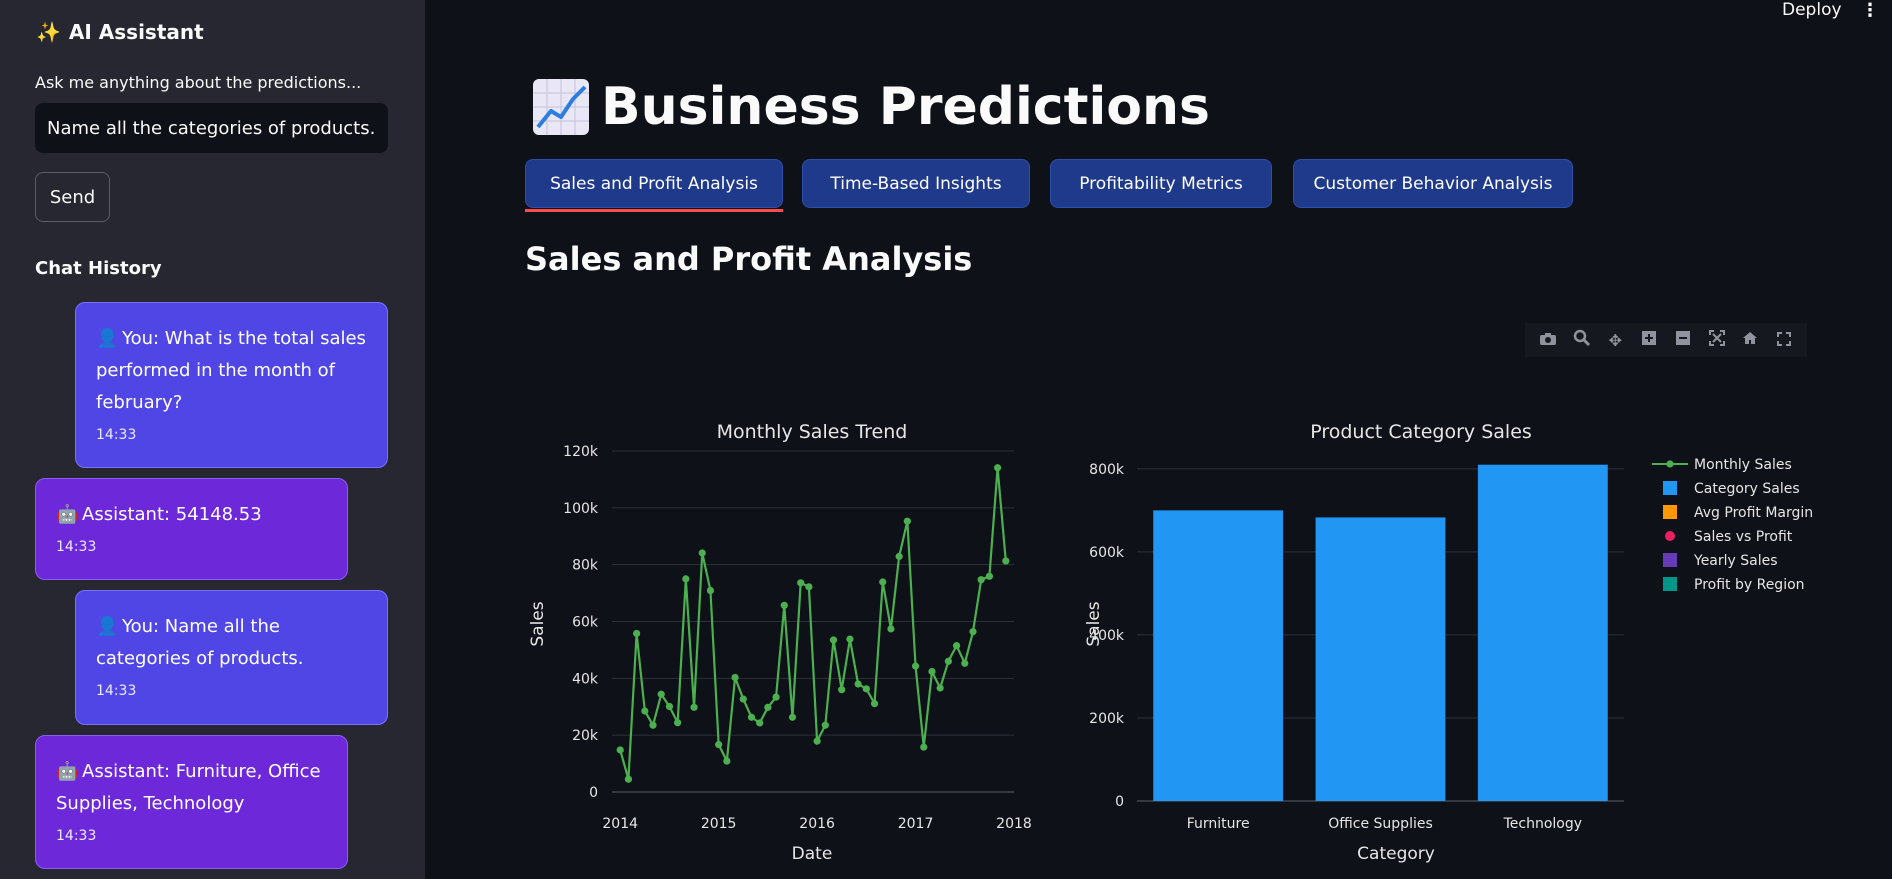  Describe the element at coordinates (581, 622) in the screenshot. I see `line-chart-y-ticks: 0 20k 40k 60k 80k 100k 120k` at that location.